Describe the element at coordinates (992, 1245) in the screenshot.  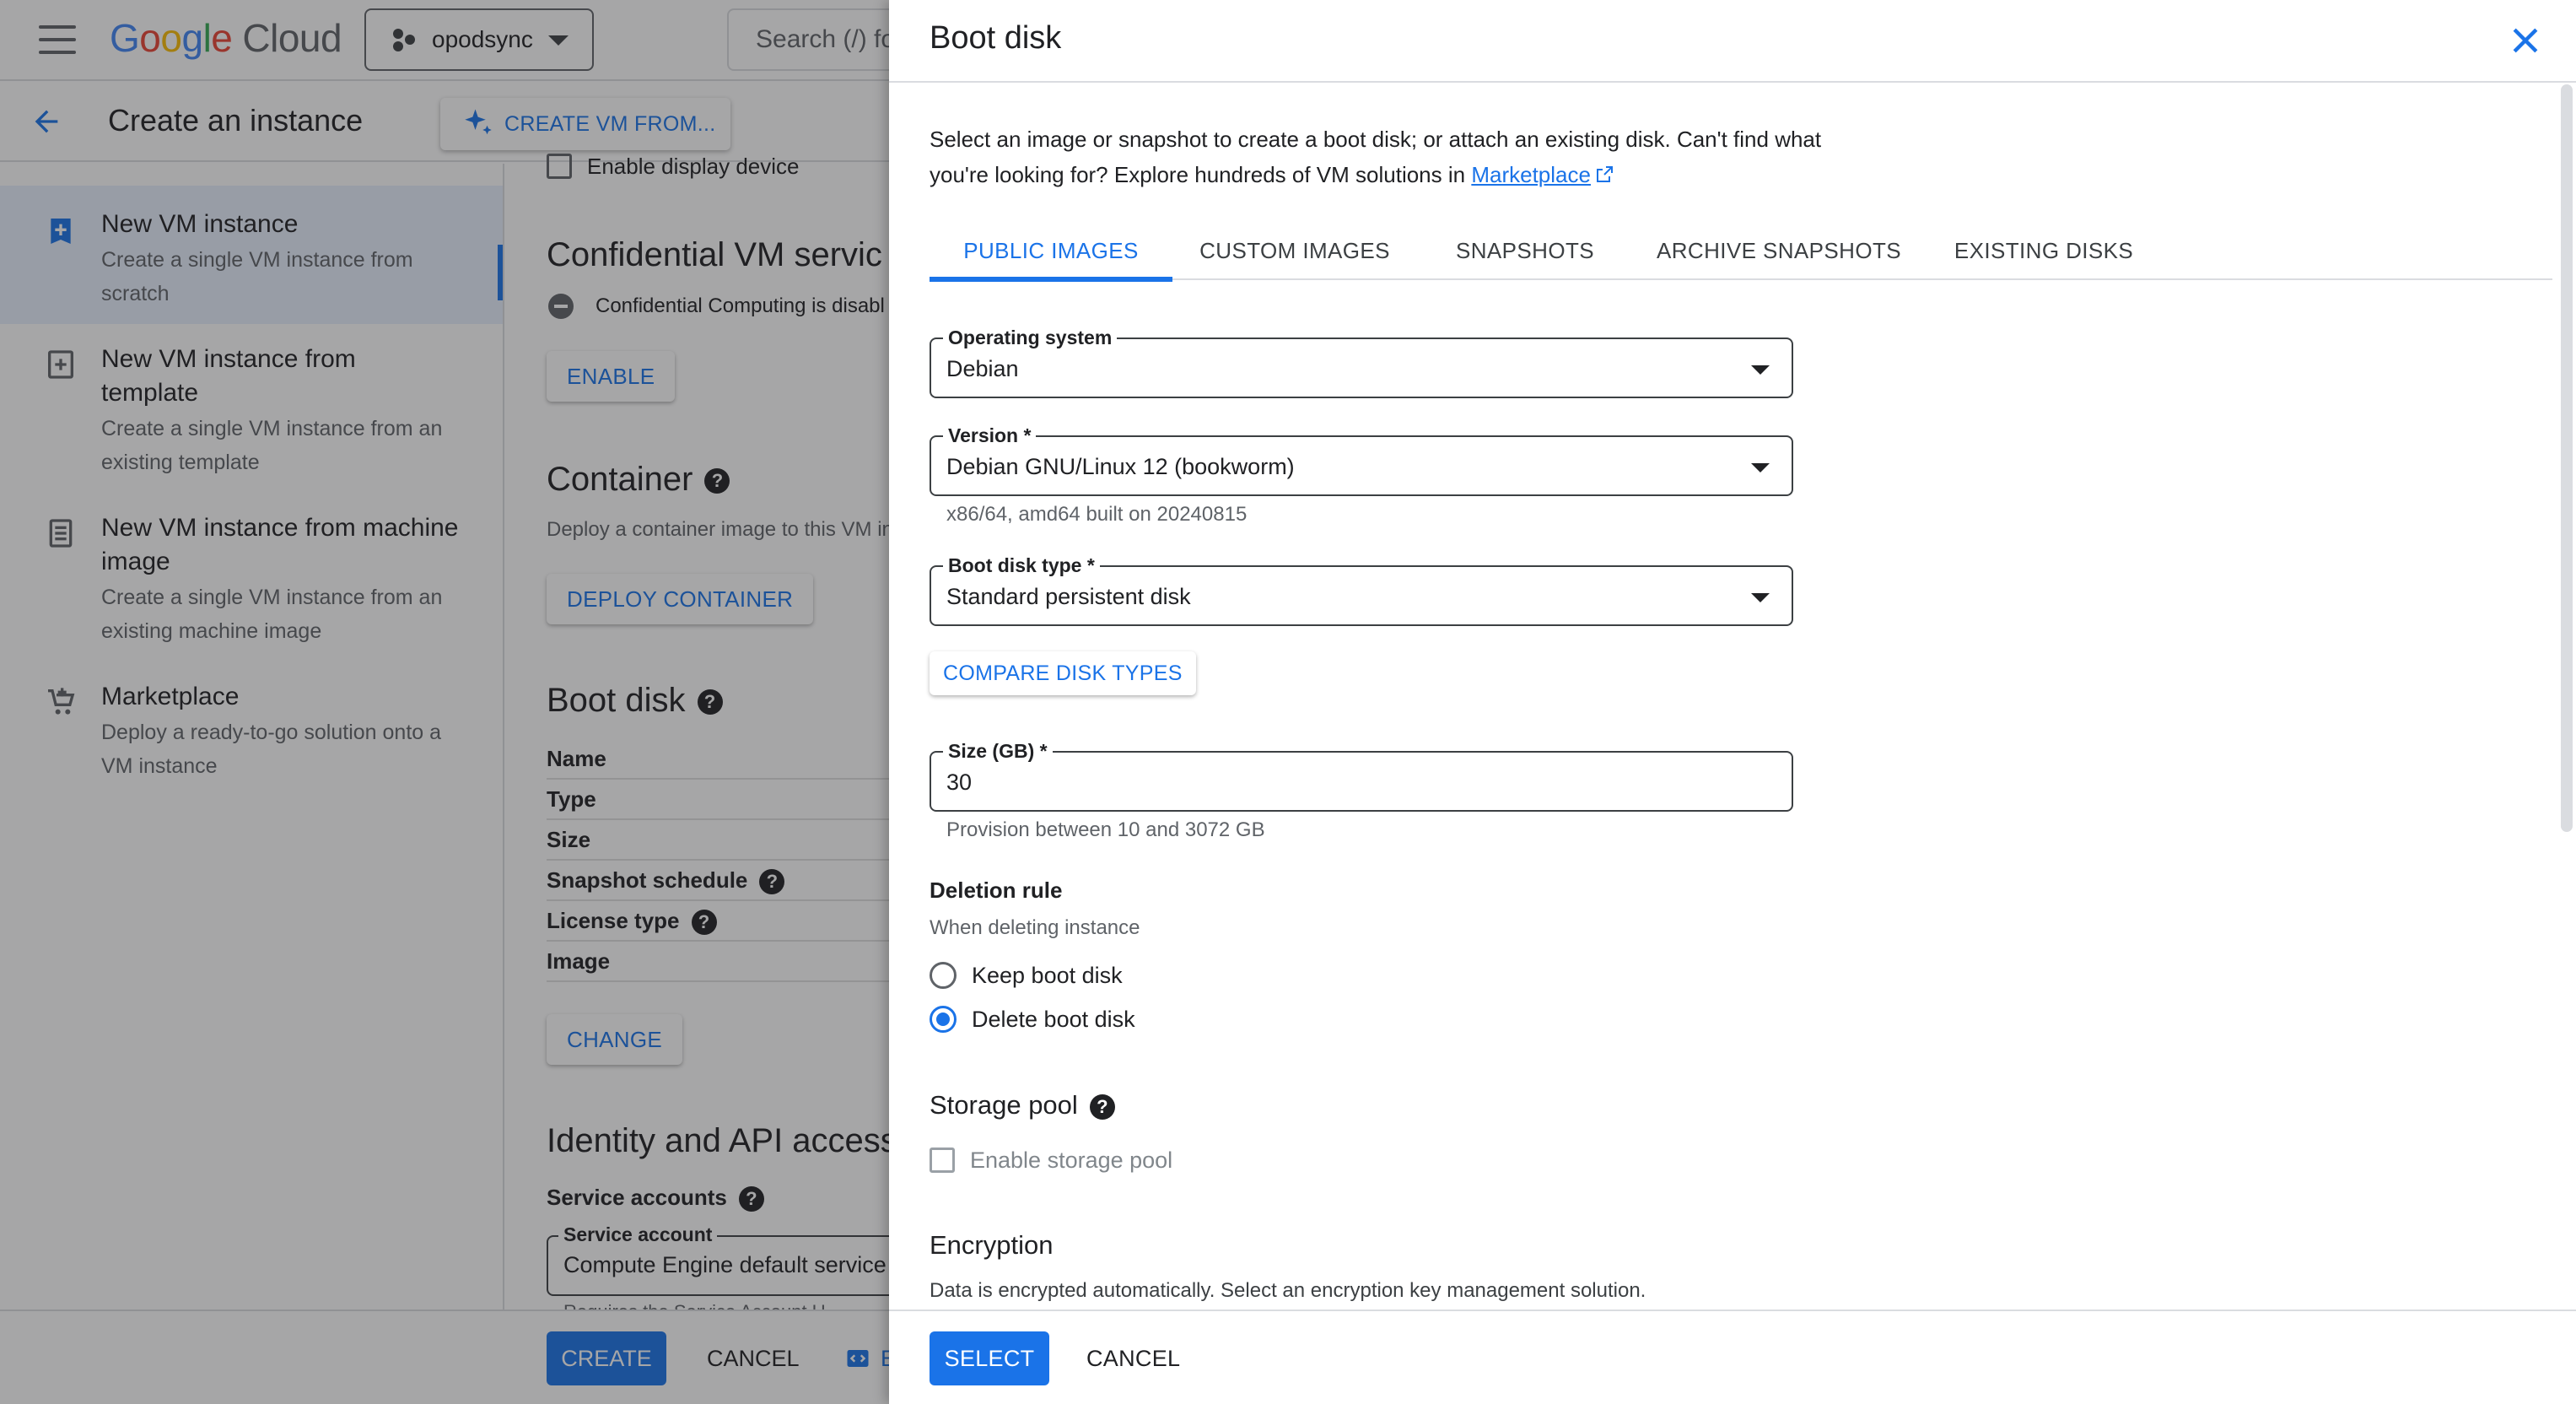
I see `encryption-heading: Encryption` at that location.